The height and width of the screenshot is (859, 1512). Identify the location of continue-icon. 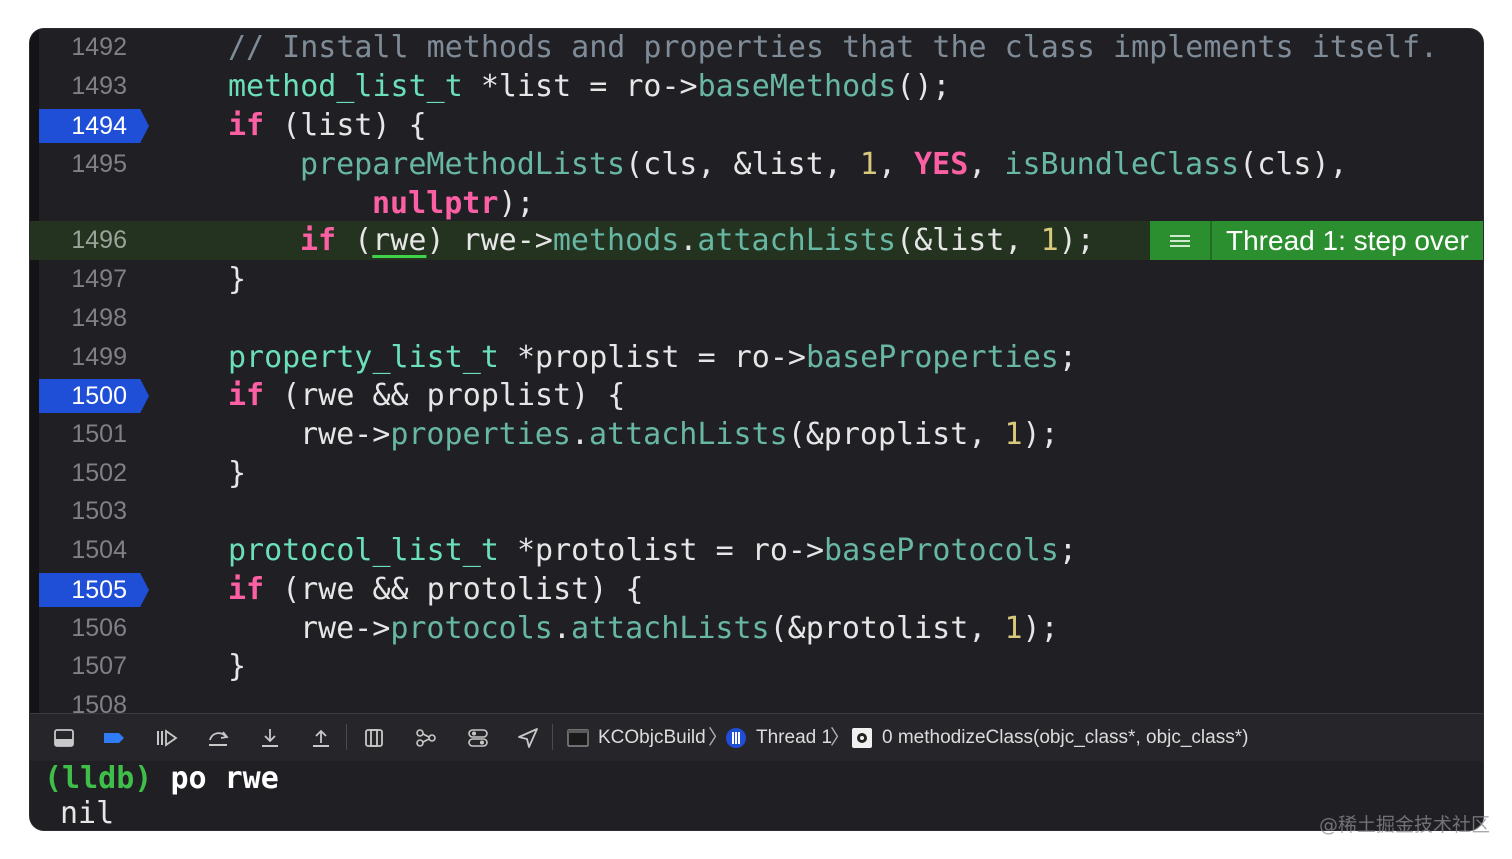
(166, 738).